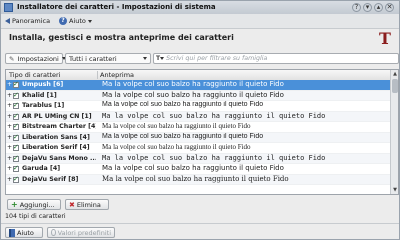  Describe the element at coordinates (56, 137) in the screenshot. I see `font-family-name: Liberation Sans [4]` at that location.